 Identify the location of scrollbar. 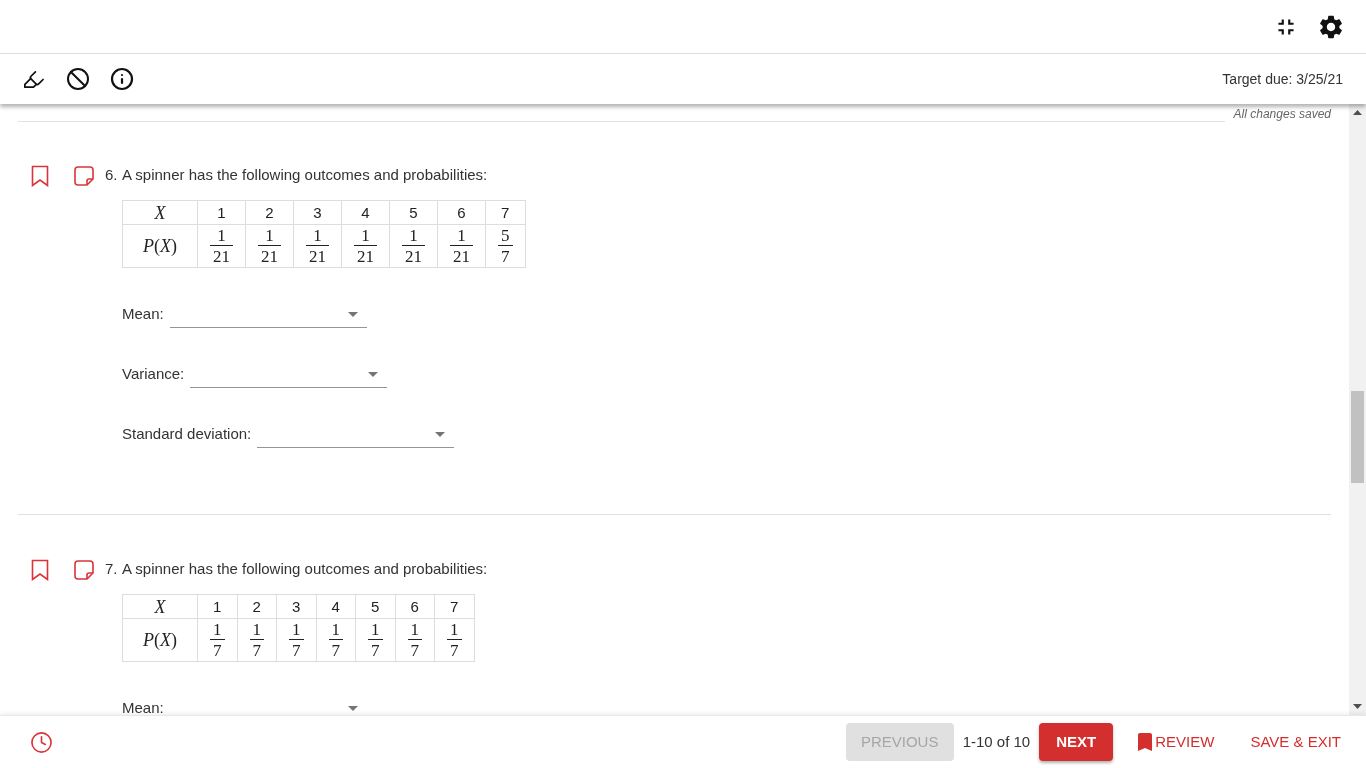
(1357, 409).